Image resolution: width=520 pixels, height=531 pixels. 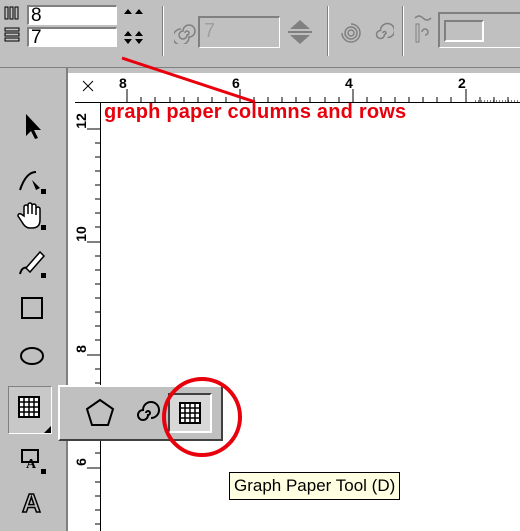 What do you see at coordinates (255, 112) in the screenshot?
I see `annotation-label: graph paper columns and rows` at bounding box center [255, 112].